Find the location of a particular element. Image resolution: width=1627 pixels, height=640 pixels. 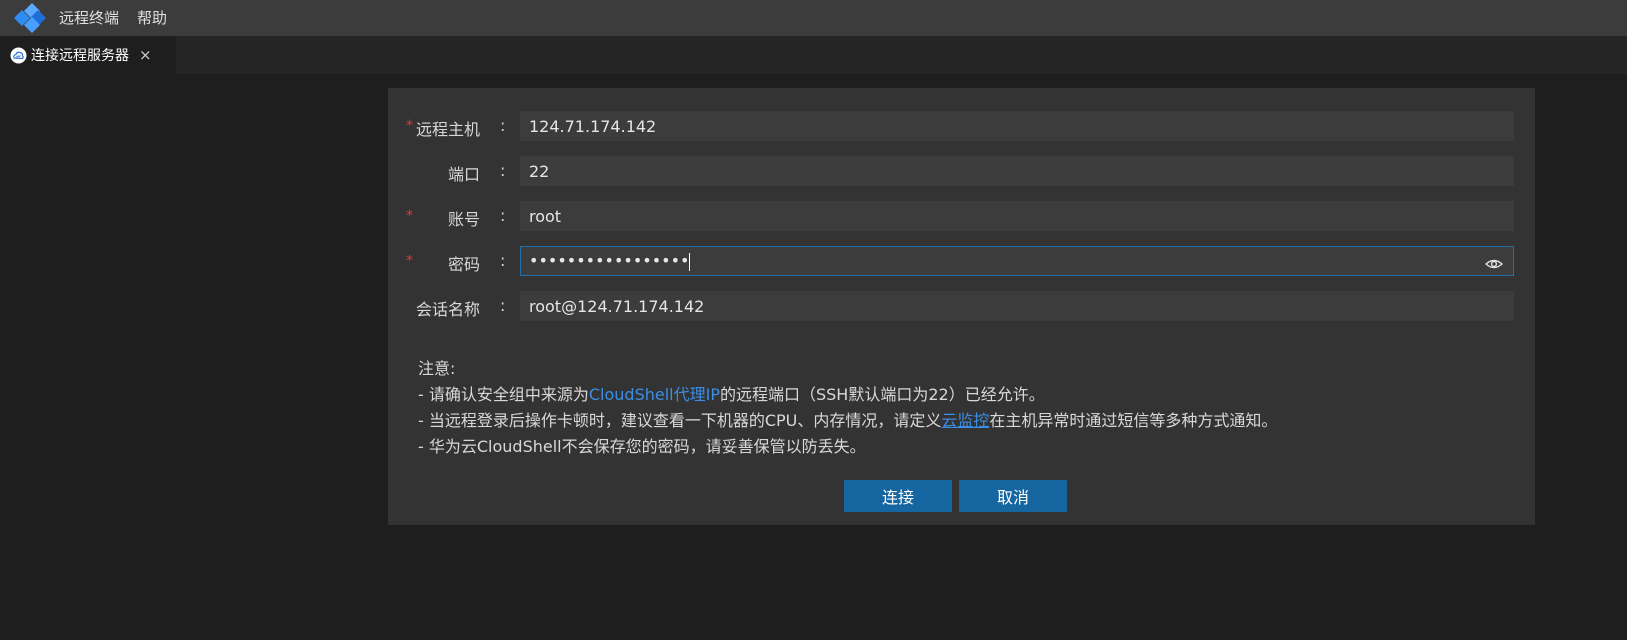

note-line-3: - 华为云CloudShell不会保存您的密码，请妥善保管以防丢失。 is located at coordinates (642, 446).